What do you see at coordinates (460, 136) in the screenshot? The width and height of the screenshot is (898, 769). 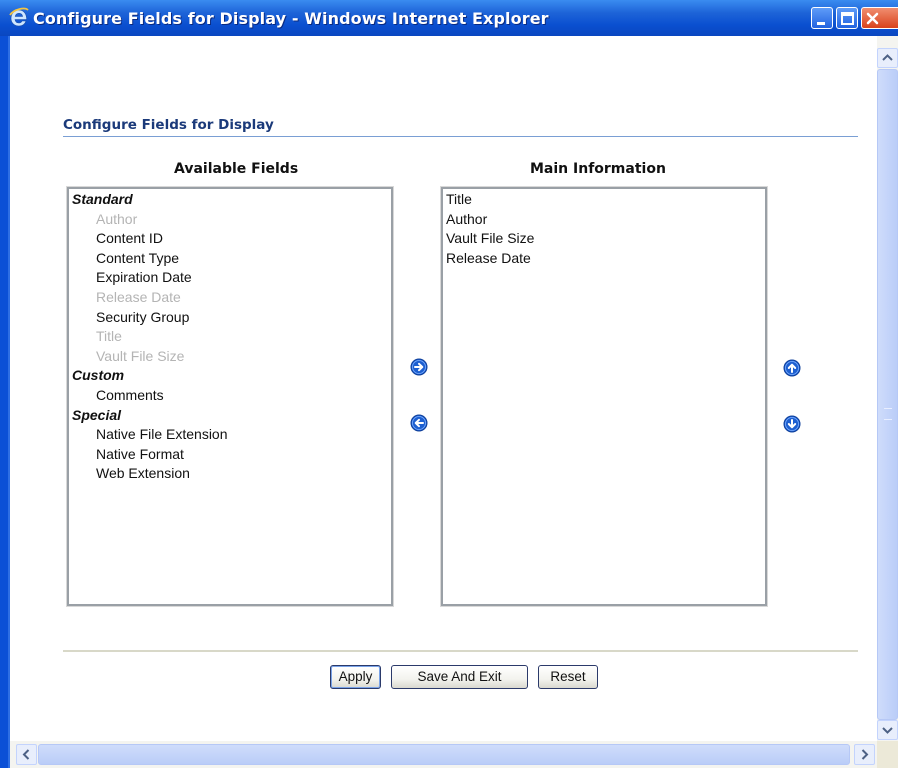 I see `title-divider` at bounding box center [460, 136].